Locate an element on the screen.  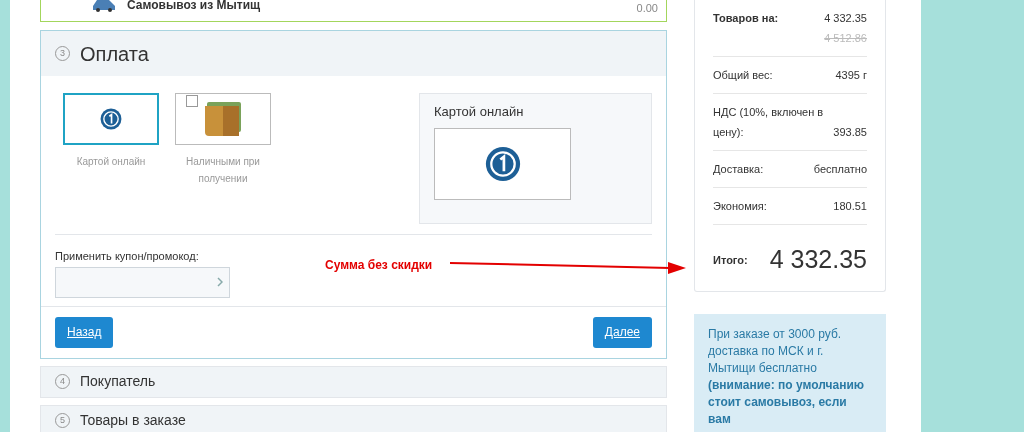
old-price: 4 512.86 is located at coordinates (845, 38).